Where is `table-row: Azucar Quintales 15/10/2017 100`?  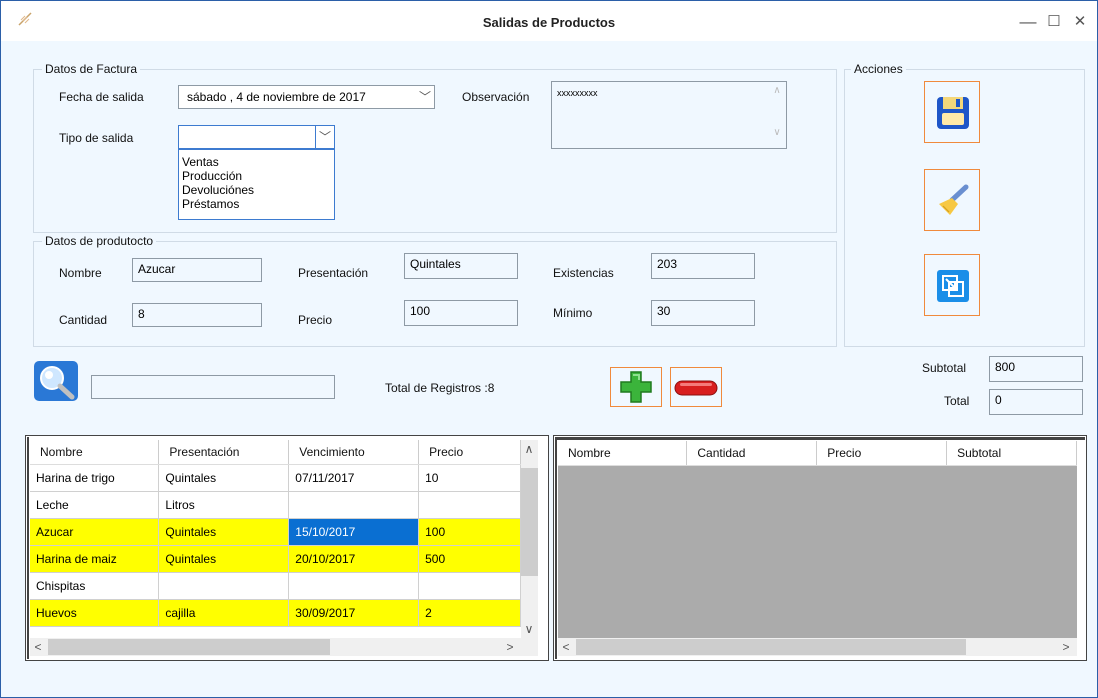
table-row: Azucar Quintales 15/10/2017 100 is located at coordinates (275, 532).